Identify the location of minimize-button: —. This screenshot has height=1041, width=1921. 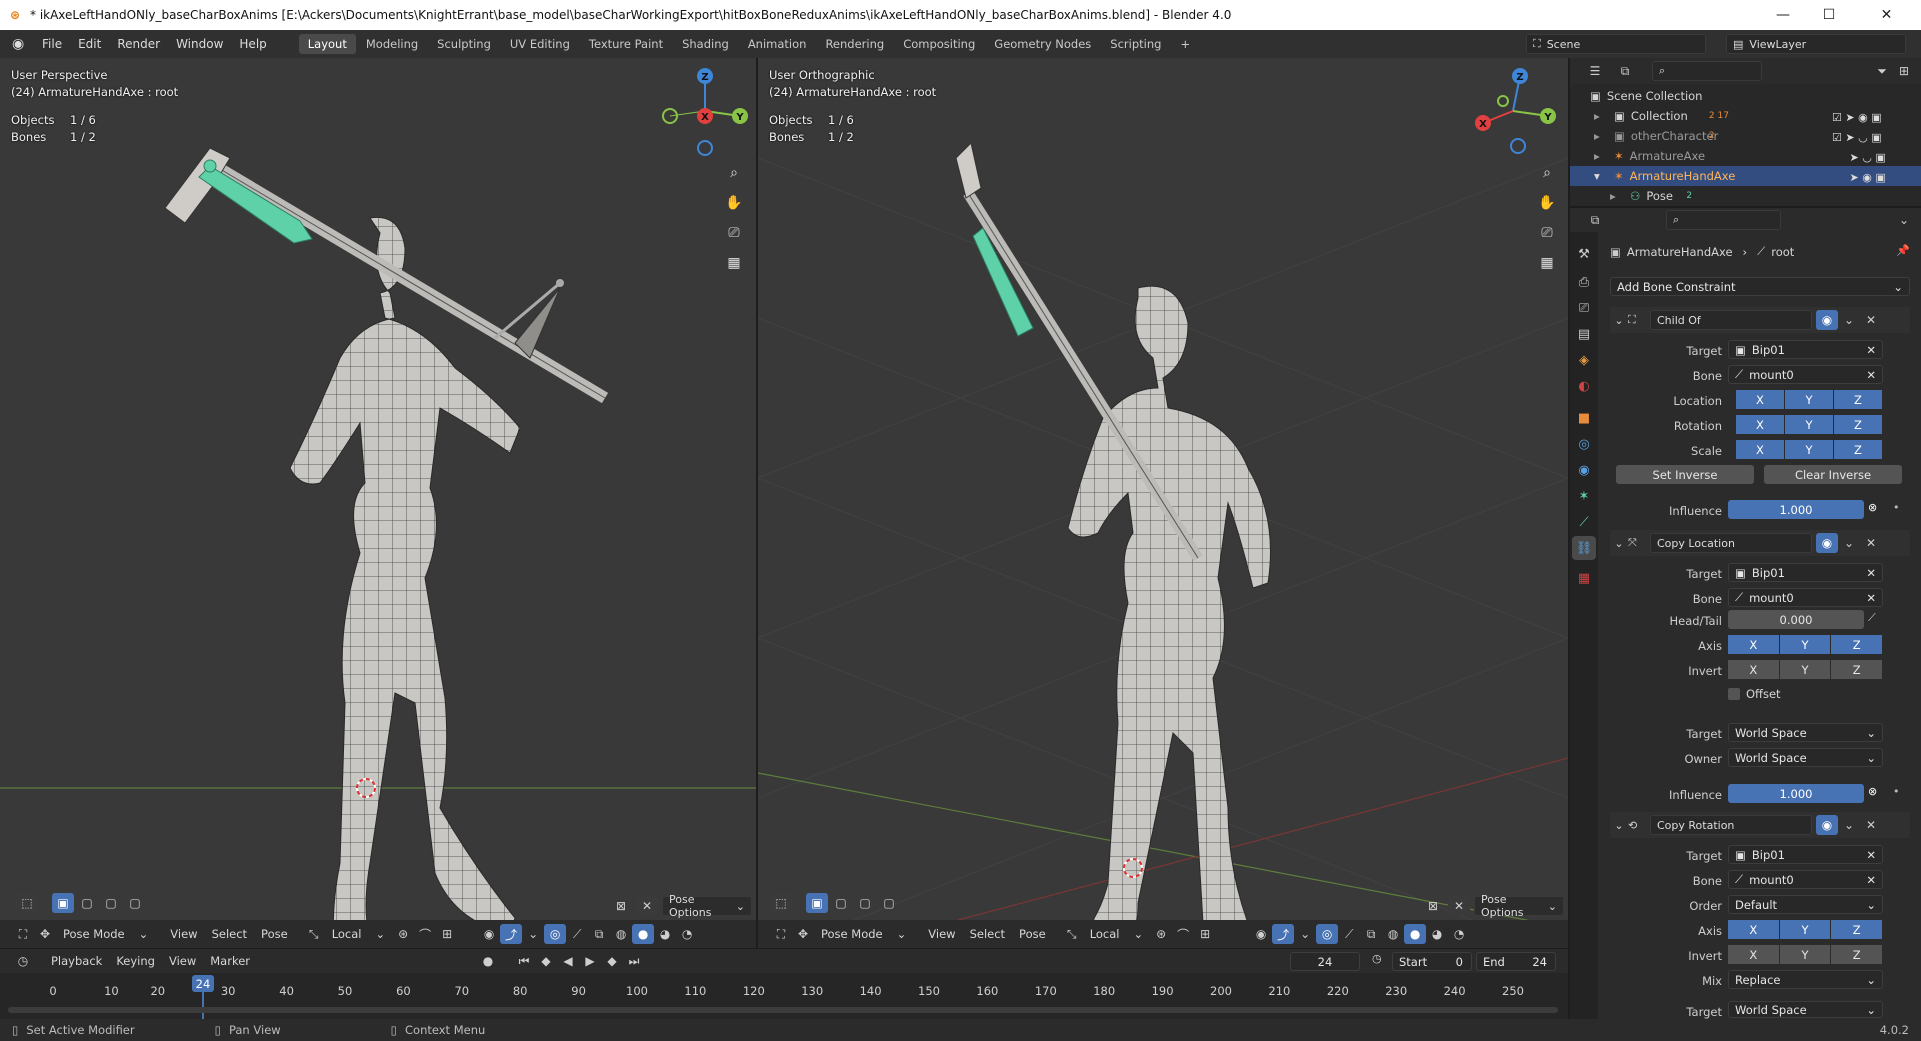
(1783, 15).